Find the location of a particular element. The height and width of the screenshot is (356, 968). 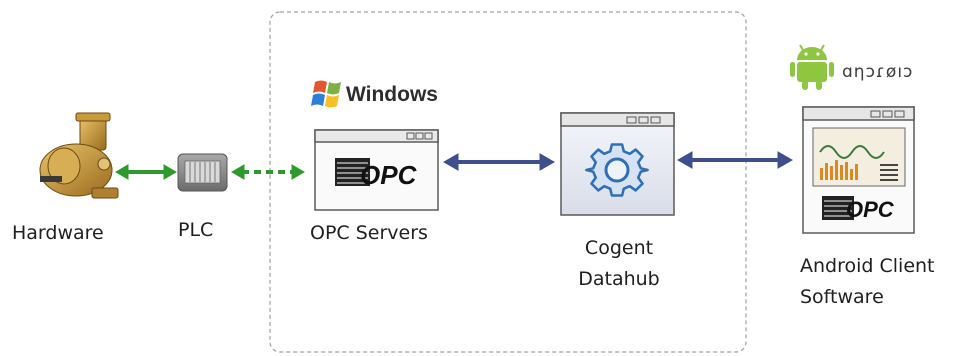

cogent-label: Cogent is located at coordinates (619, 248).